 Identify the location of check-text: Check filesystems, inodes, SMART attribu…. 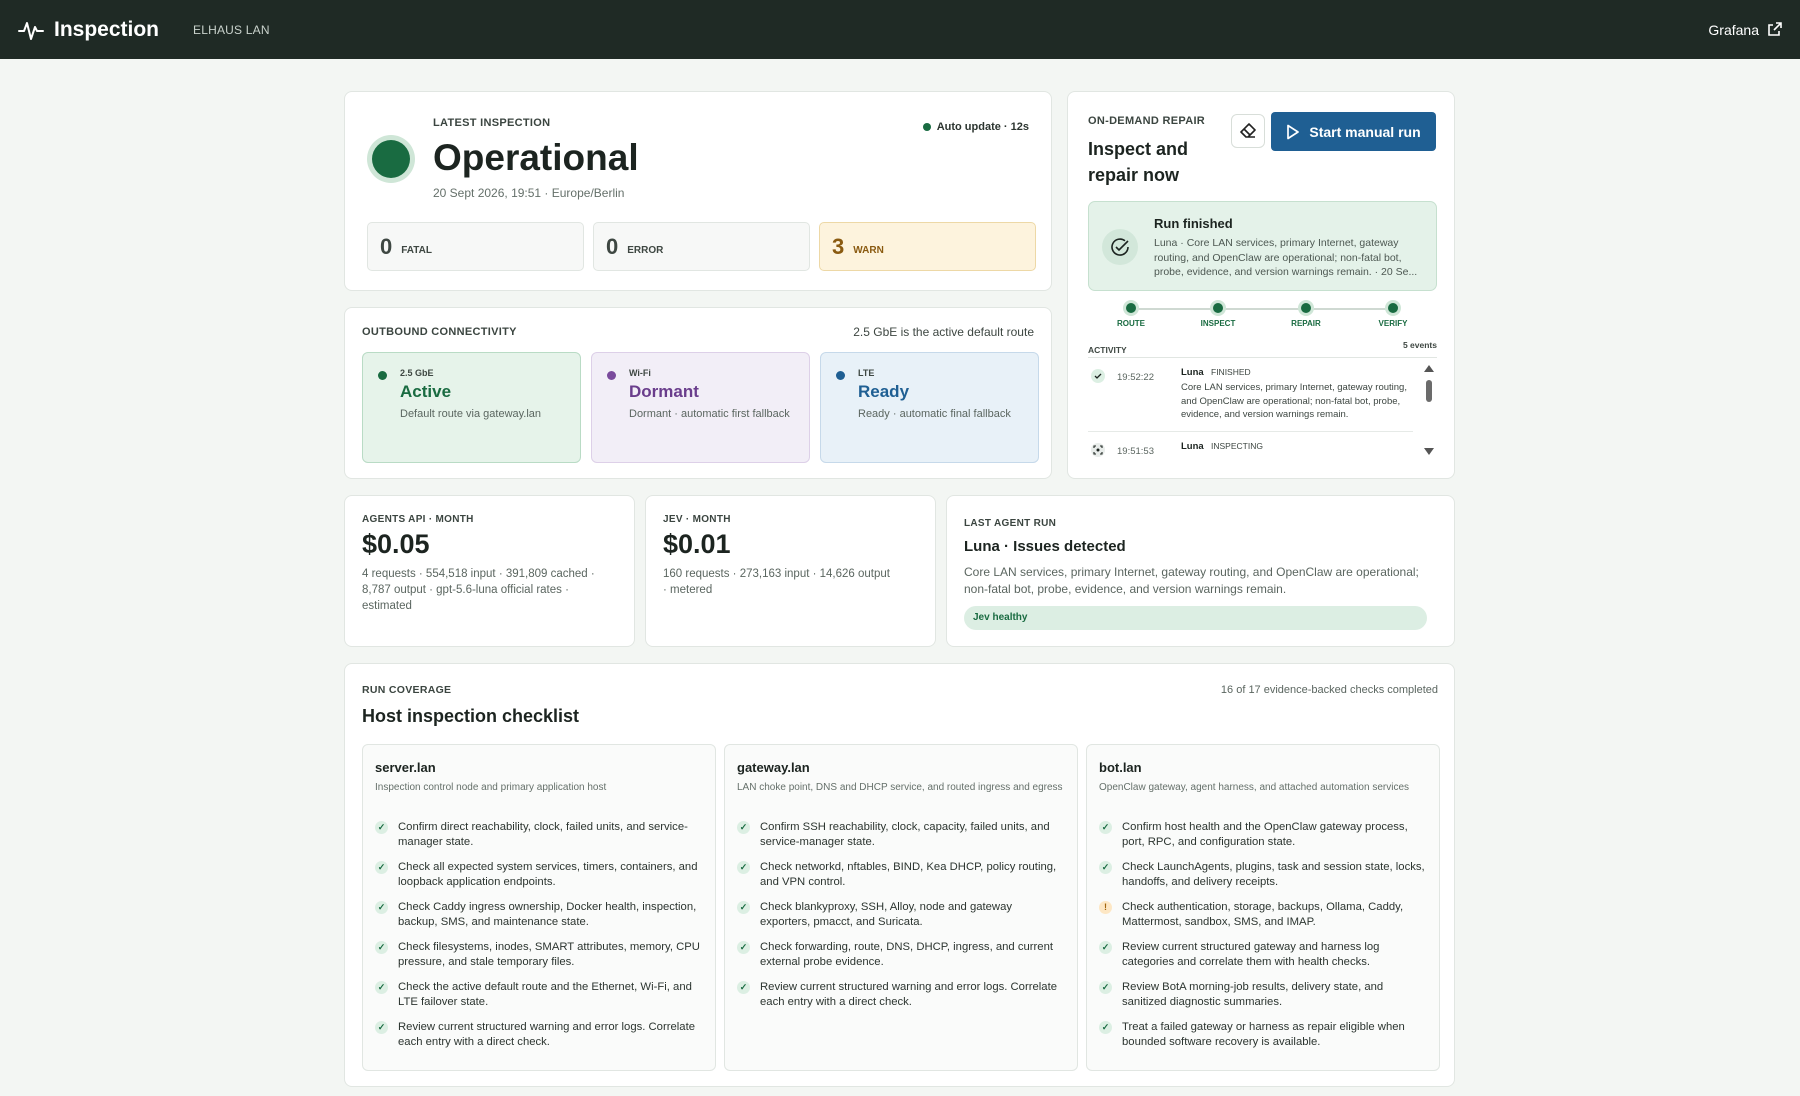
(549, 954).